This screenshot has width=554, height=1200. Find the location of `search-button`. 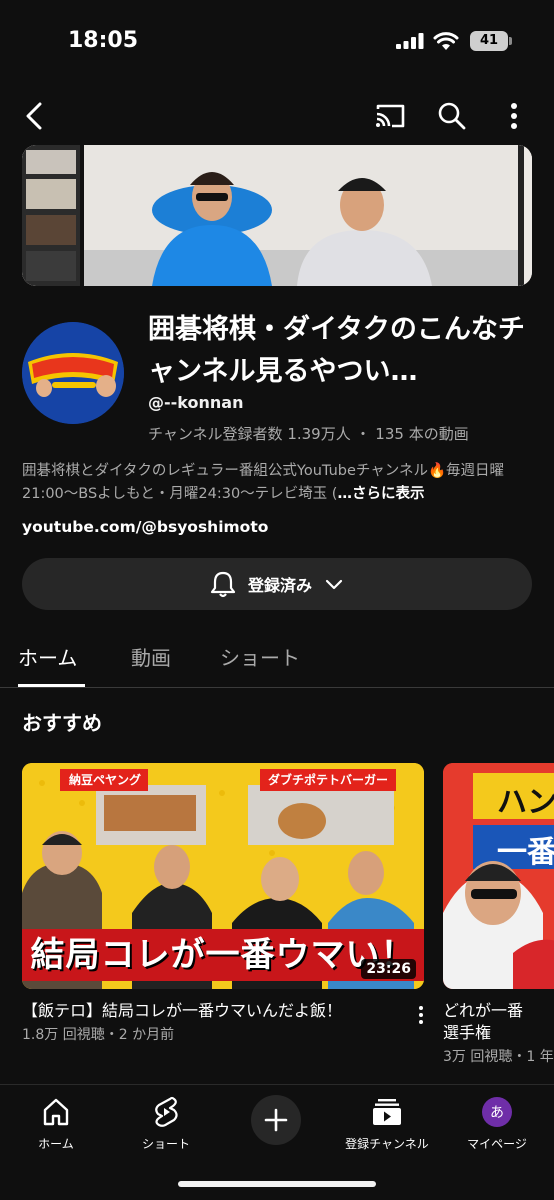

search-button is located at coordinates (452, 116).